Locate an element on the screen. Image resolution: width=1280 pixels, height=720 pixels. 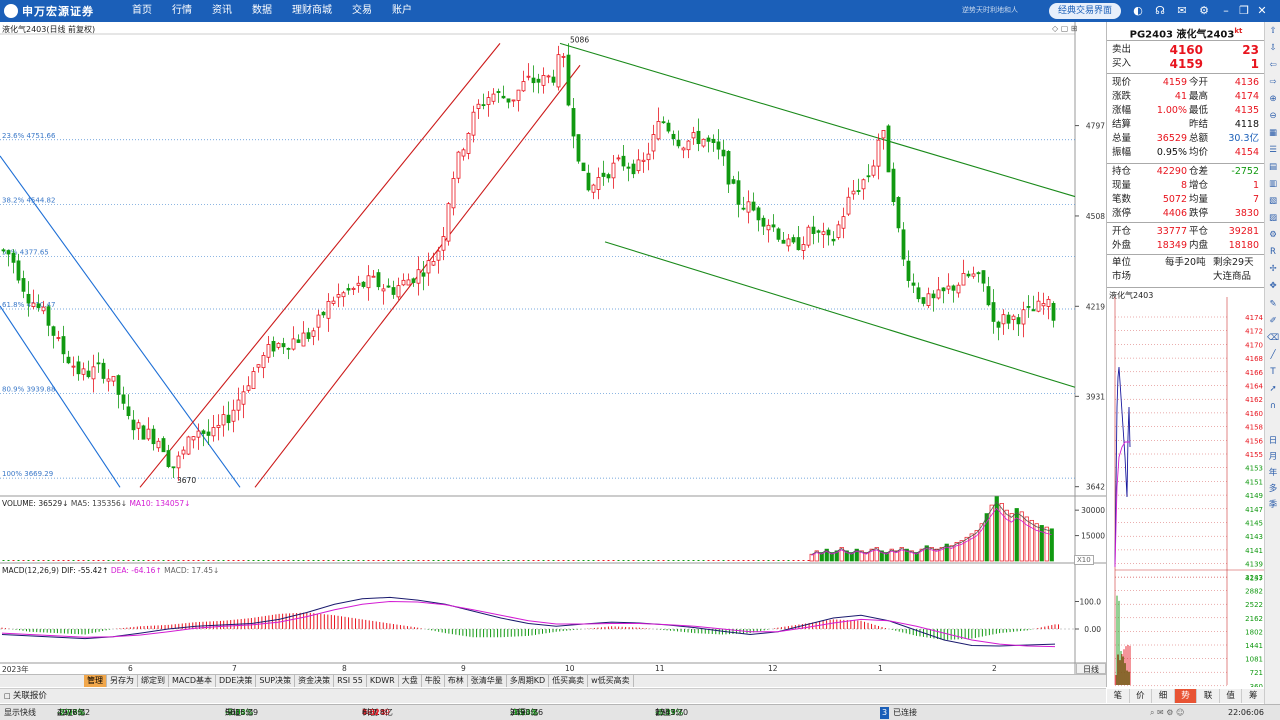
restore-icon: ❐ is located at coordinates (1244, 11).